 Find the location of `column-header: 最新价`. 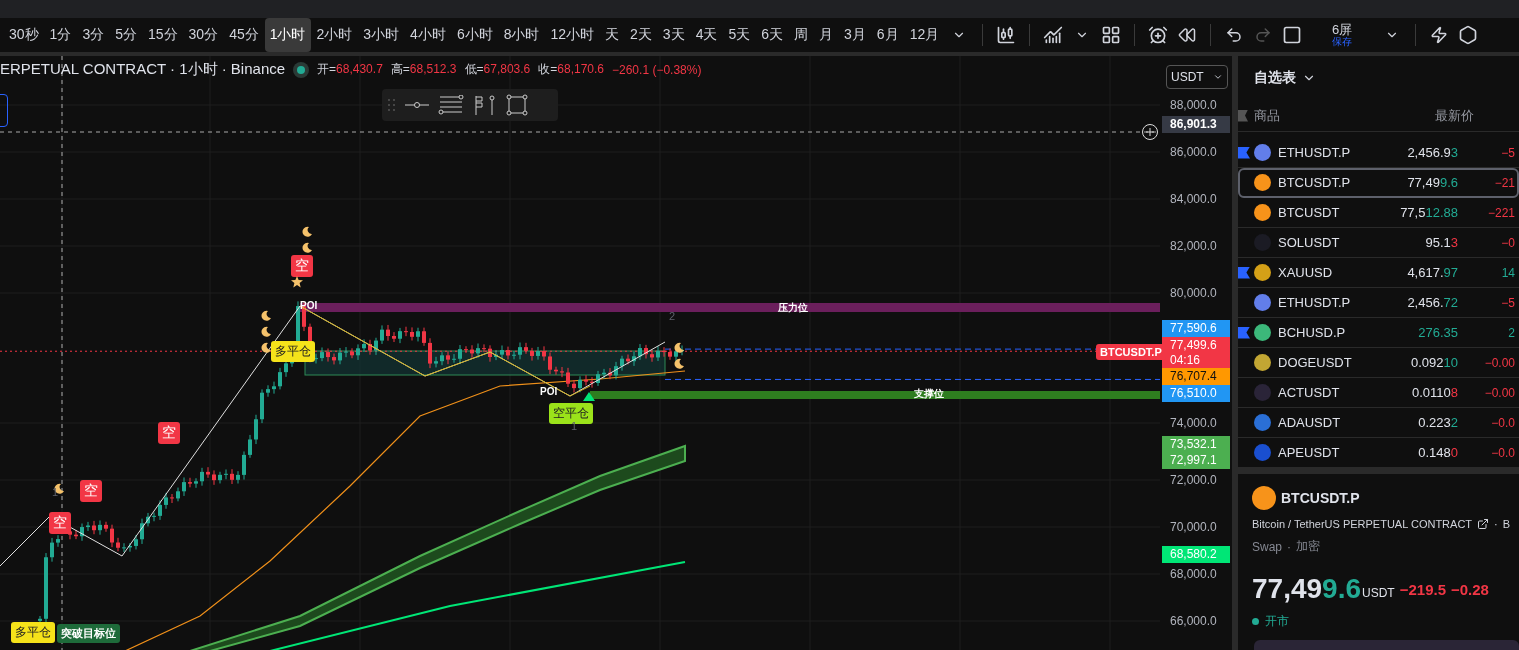

column-header: 最新价 is located at coordinates (1424, 115).